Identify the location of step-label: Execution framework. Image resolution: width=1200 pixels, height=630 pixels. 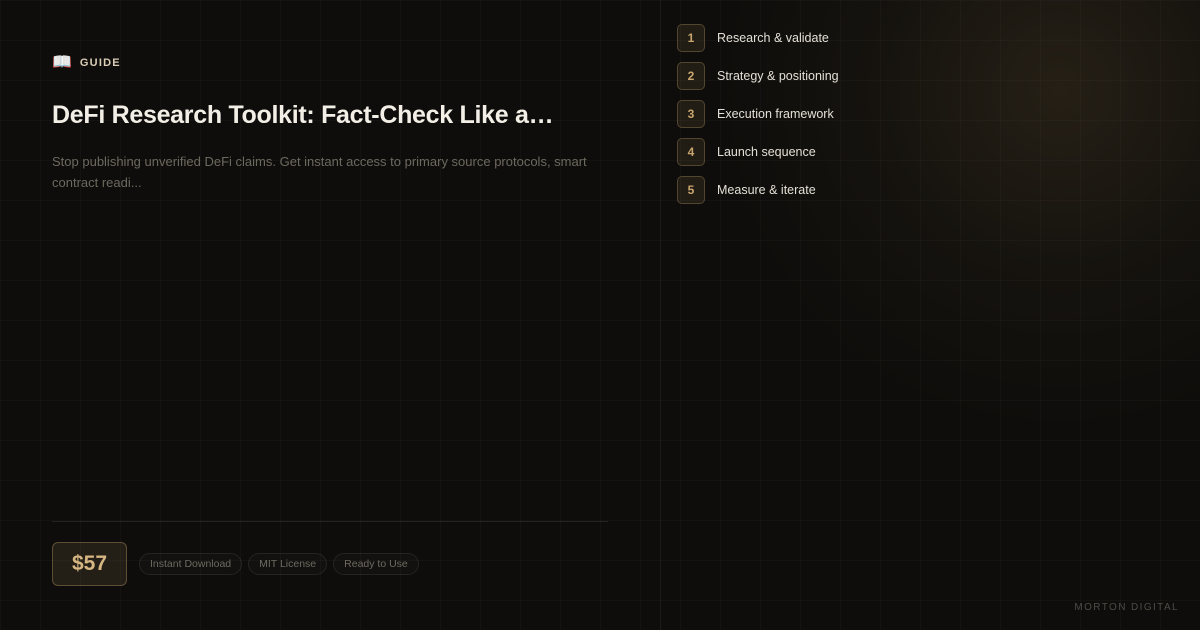
(775, 114).